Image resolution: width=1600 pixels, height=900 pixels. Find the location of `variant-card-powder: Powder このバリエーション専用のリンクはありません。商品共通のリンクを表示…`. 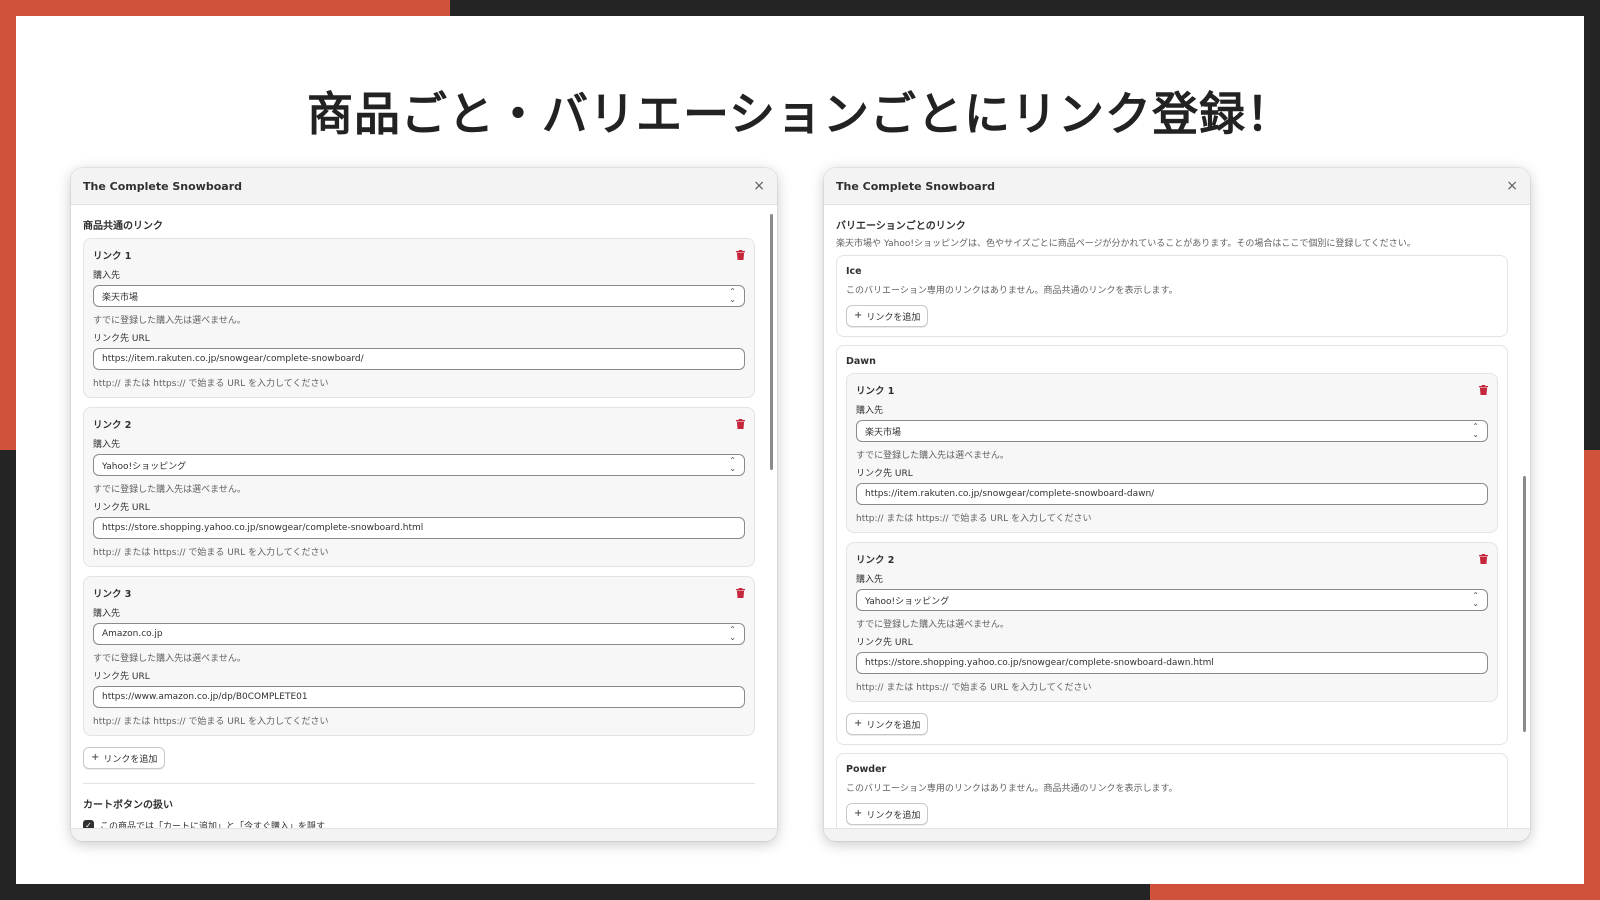

variant-card-powder: Powder このバリエーション専用のリンクはありません。商品共通のリンクを表示… is located at coordinates (1172, 791).